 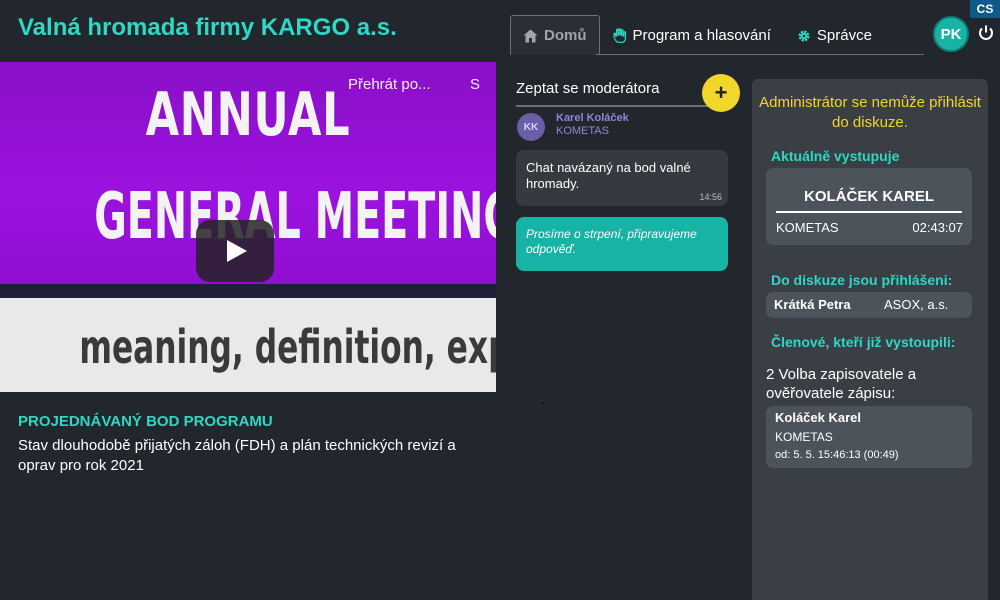 What do you see at coordinates (608, 175) in the screenshot?
I see `chat-message-text: Chat navázaný na bod valné hromady.` at bounding box center [608, 175].